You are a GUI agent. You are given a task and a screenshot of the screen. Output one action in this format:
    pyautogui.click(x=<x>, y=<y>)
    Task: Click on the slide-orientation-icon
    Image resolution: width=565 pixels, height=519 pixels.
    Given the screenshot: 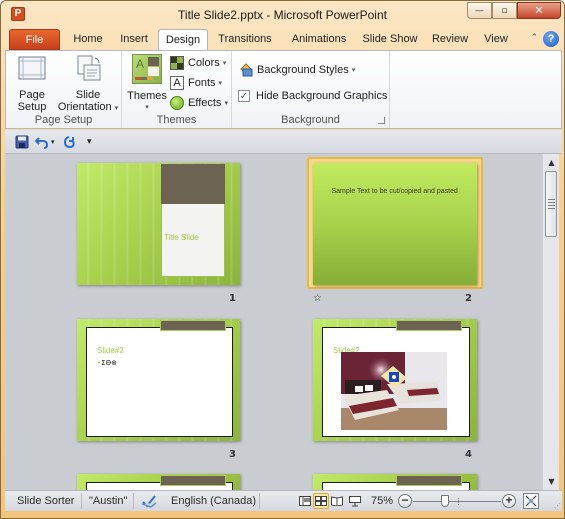 What is the action you would take?
    pyautogui.click(x=89, y=68)
    